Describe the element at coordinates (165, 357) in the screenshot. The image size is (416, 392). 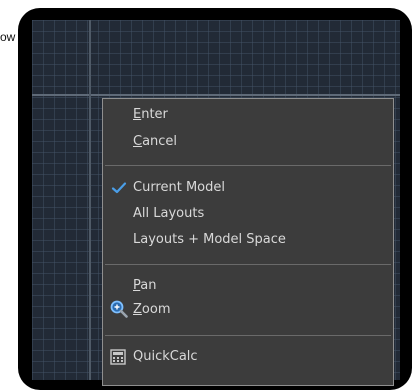
I see `menu-item-quickcalc: QuickCalc` at that location.